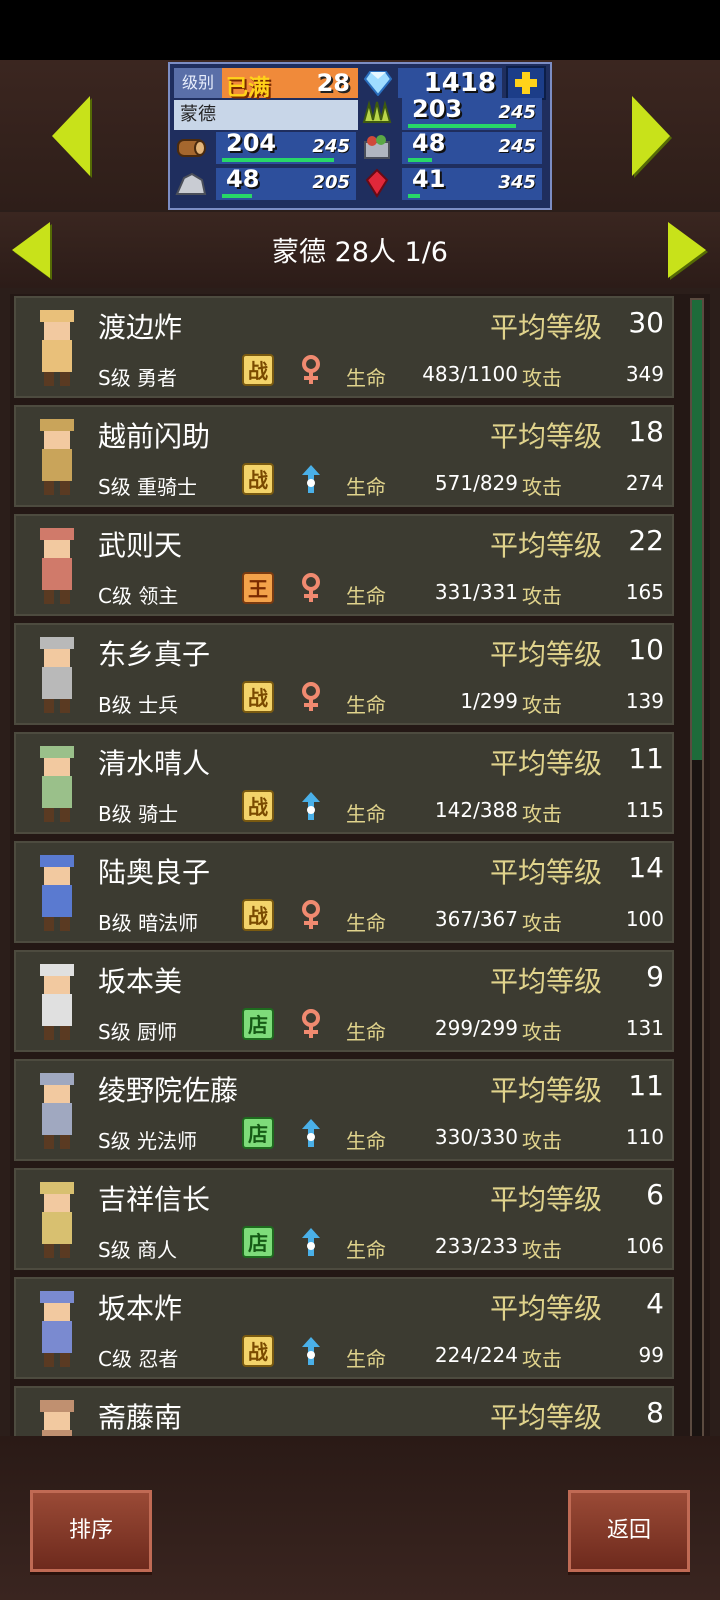 The width and height of the screenshot is (720, 1600). I want to click on hp-value: 224/224, so click(476, 1355).